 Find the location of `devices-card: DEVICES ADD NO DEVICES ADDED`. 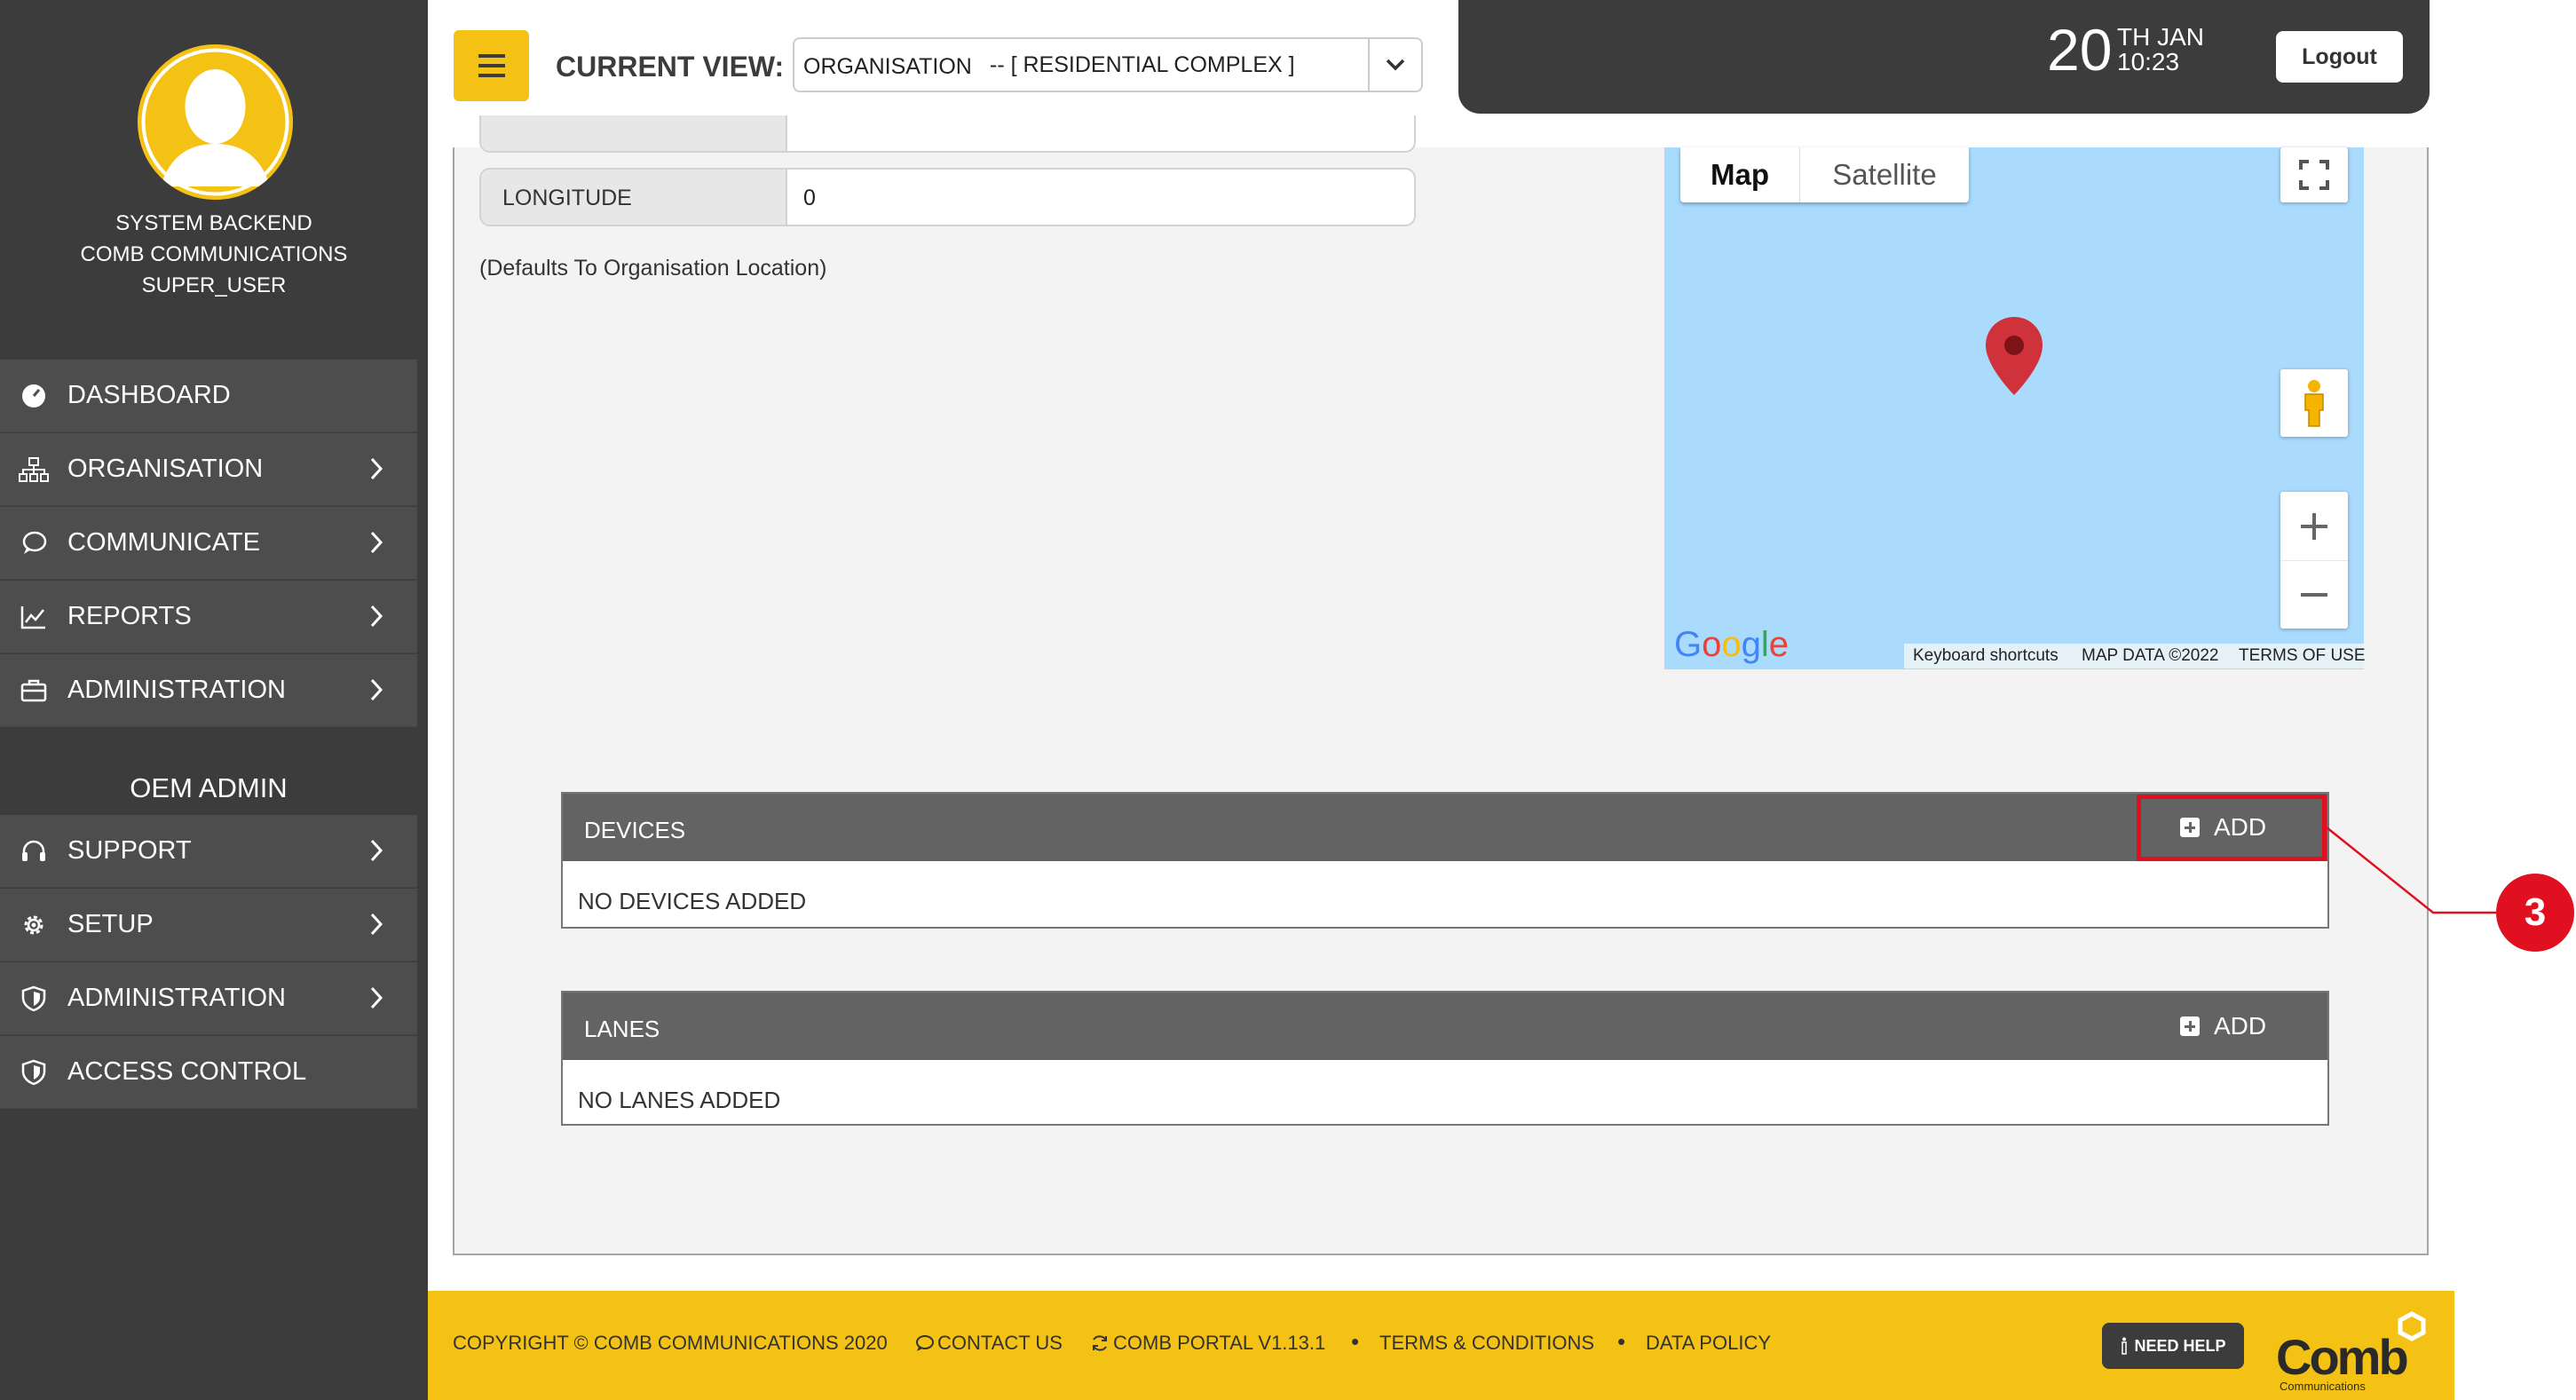

devices-card: DEVICES ADD NO DEVICES ADDED is located at coordinates (1445, 860).